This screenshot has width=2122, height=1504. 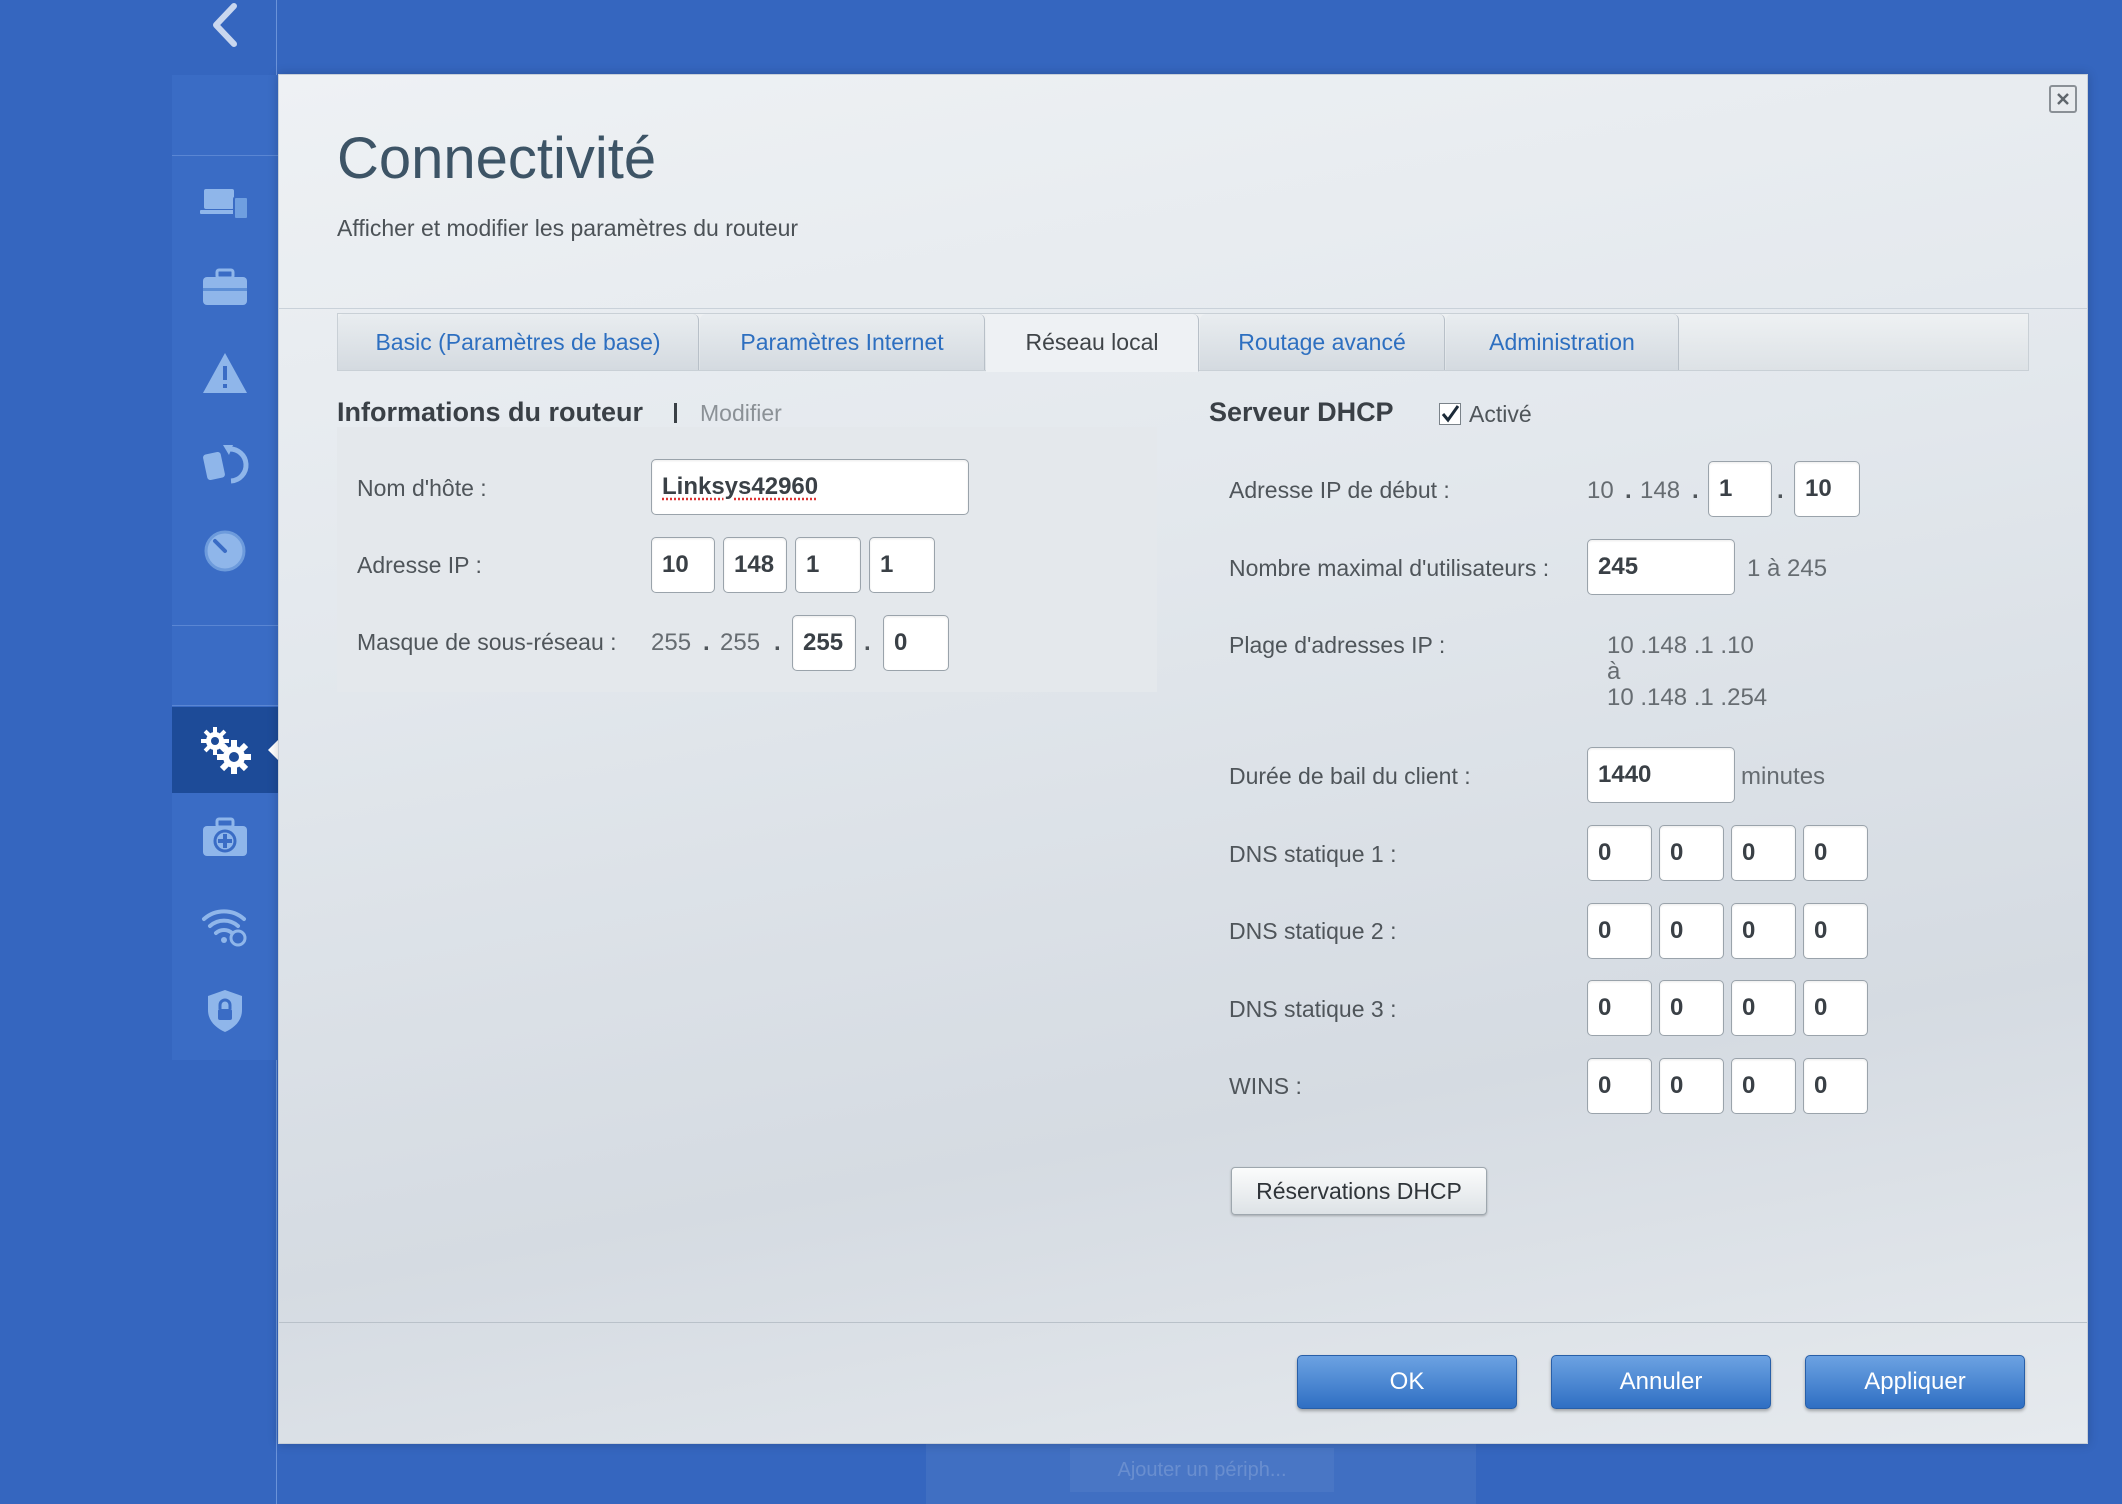 I want to click on wins-octet-2-input: 0, so click(x=1691, y=1086).